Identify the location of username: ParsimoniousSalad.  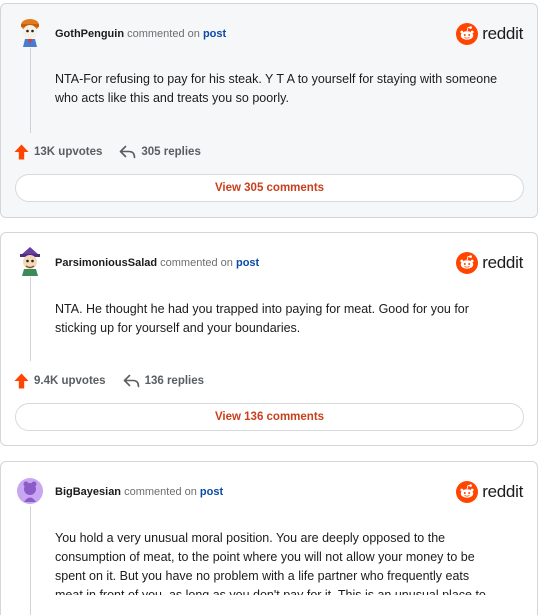
(106, 263).